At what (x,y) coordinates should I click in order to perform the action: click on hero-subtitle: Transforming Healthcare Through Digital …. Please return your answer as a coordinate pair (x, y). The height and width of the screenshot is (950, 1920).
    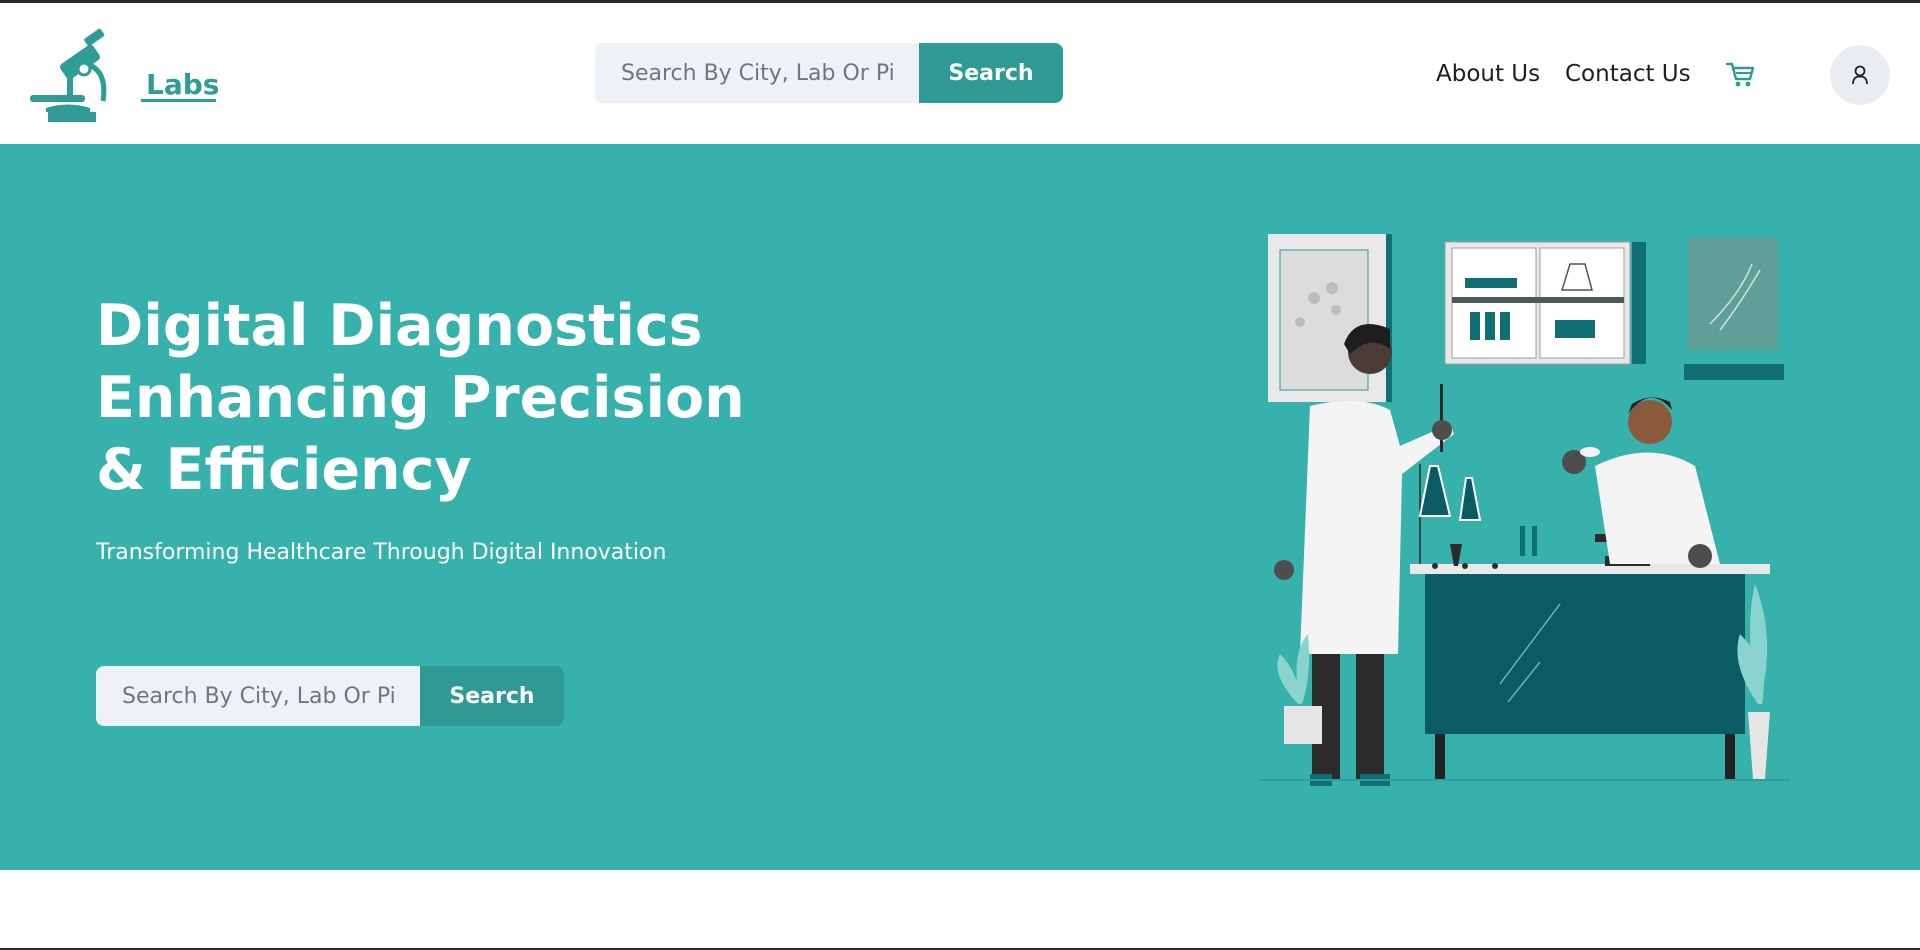
    Looking at the image, I should click on (381, 552).